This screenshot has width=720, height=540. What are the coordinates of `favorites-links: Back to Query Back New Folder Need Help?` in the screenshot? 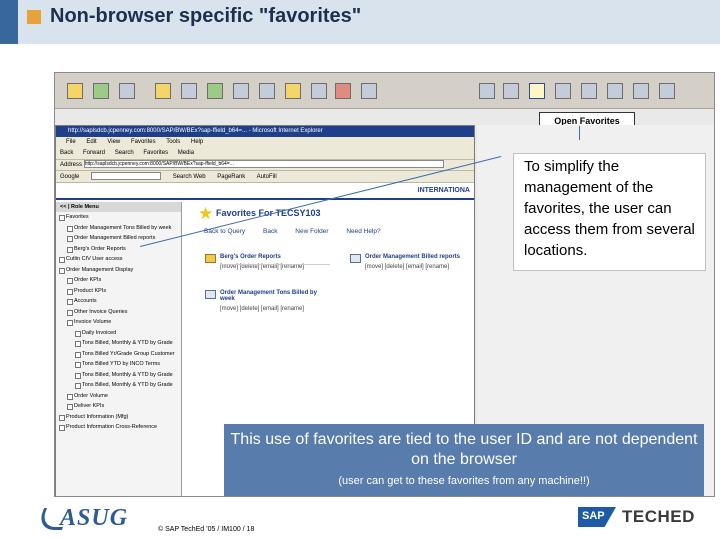 It's located at (300, 231).